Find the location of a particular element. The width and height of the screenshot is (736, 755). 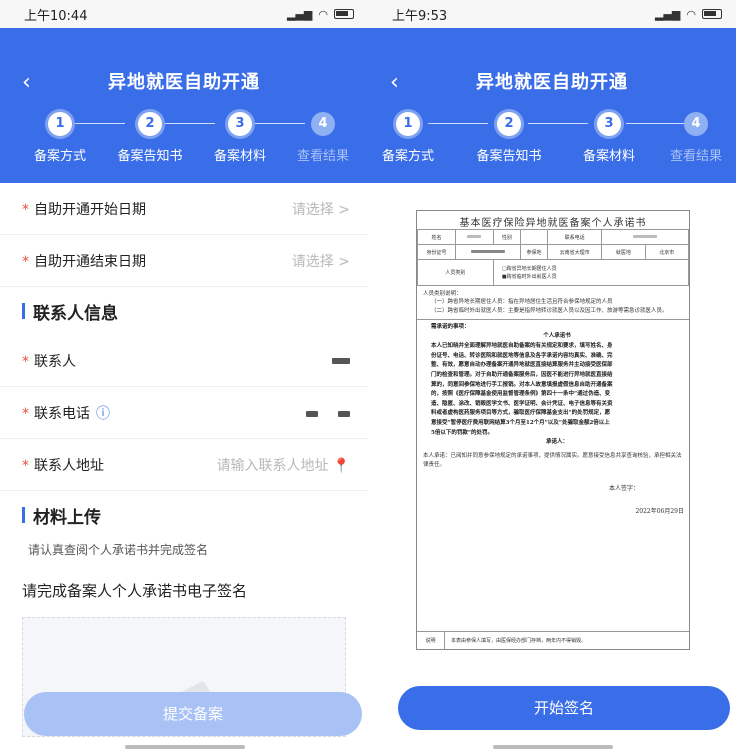

signature-title: 请完成备案人个人承诺书电子签名 is located at coordinates (135, 591).